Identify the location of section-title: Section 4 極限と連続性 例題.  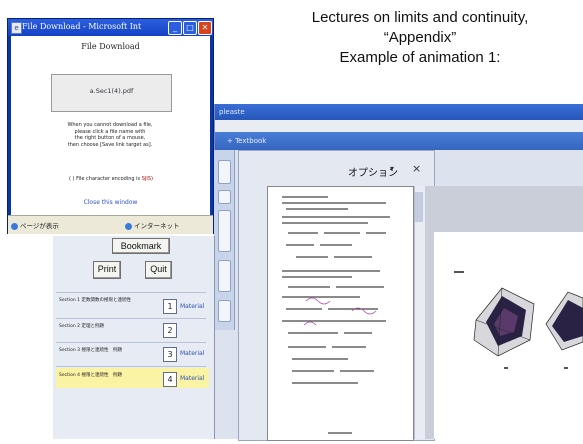
(109, 378).